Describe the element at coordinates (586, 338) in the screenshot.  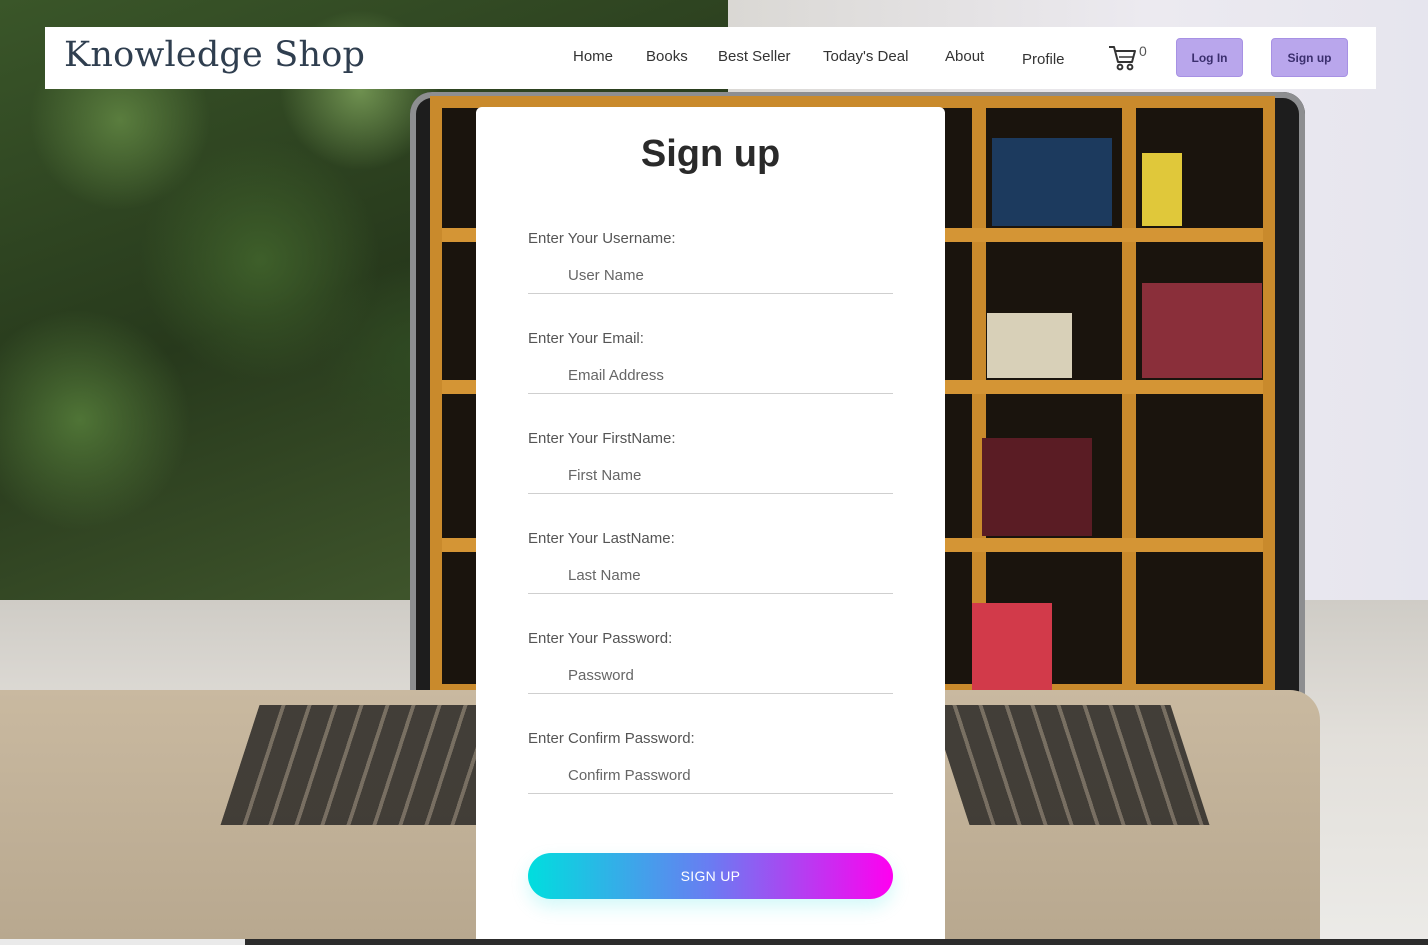
I see `email-label: Enter Your Email:` at that location.